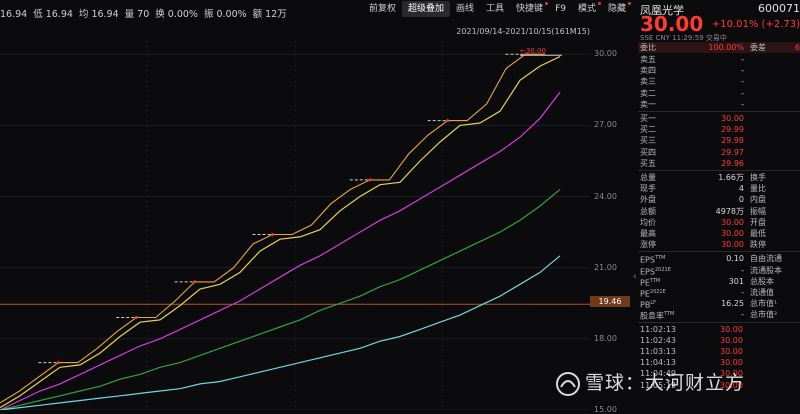 Image resolution: width=800 pixels, height=414 pixels. I want to click on stat-row: 涨停 30.00 跌停, so click(719, 244).